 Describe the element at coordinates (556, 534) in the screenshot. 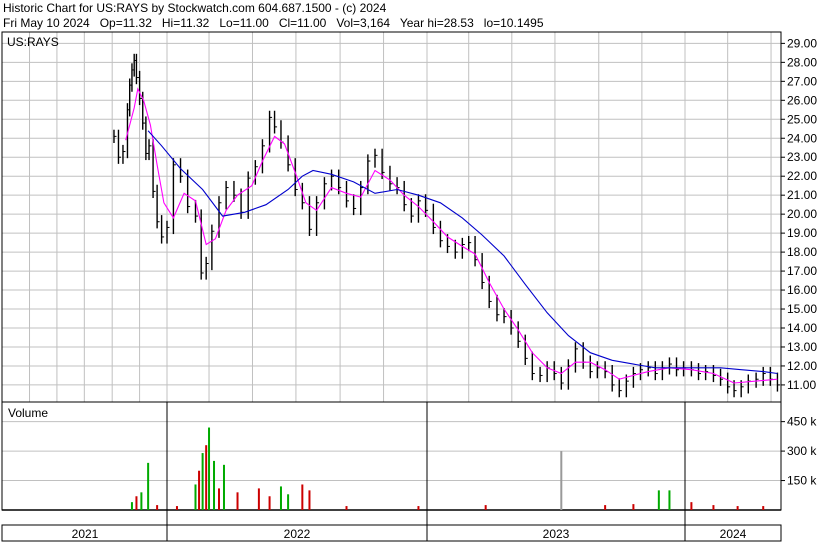

I see `year-label: 2023` at that location.